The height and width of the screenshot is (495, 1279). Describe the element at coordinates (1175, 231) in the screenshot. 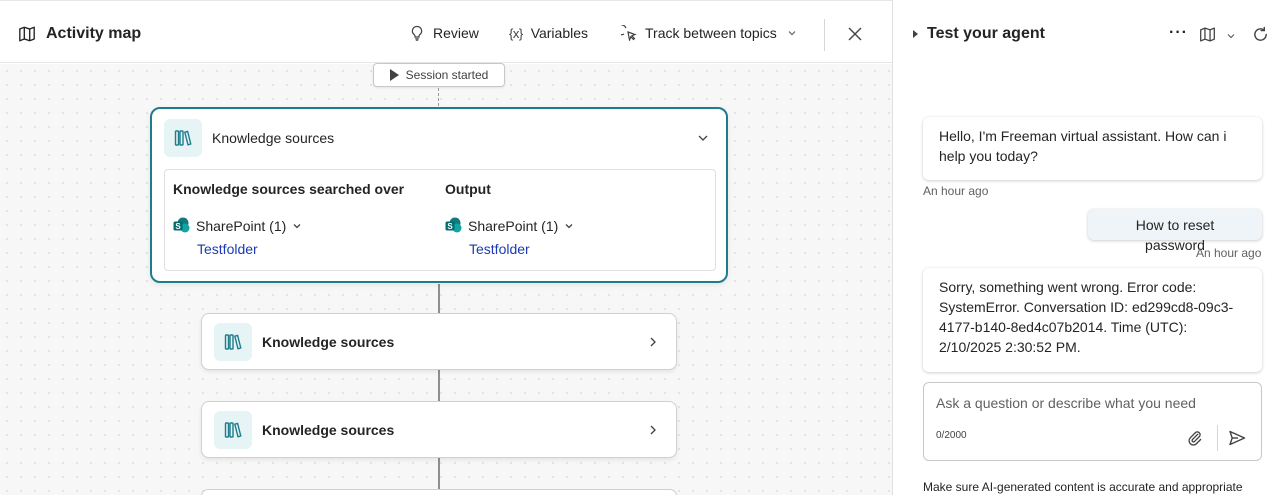

I see `user-message: How to reset password` at that location.